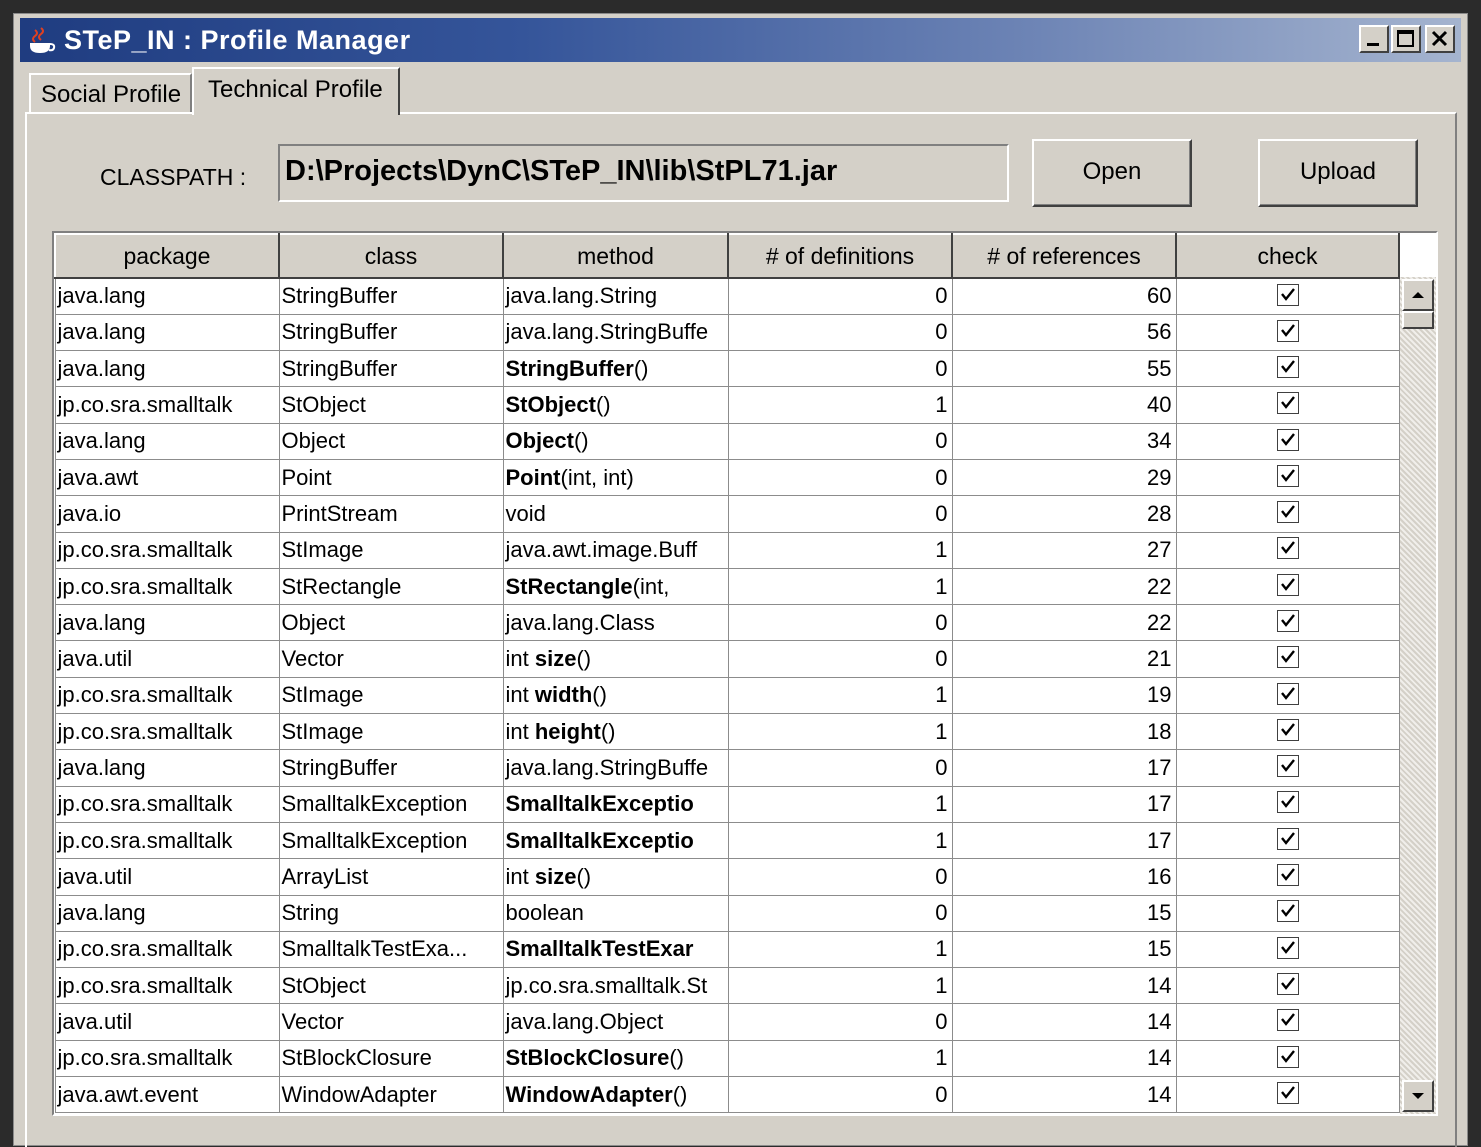 This screenshot has height=1147, width=1481. Describe the element at coordinates (1064, 405) in the screenshot. I see `cell-references: 40` at that location.